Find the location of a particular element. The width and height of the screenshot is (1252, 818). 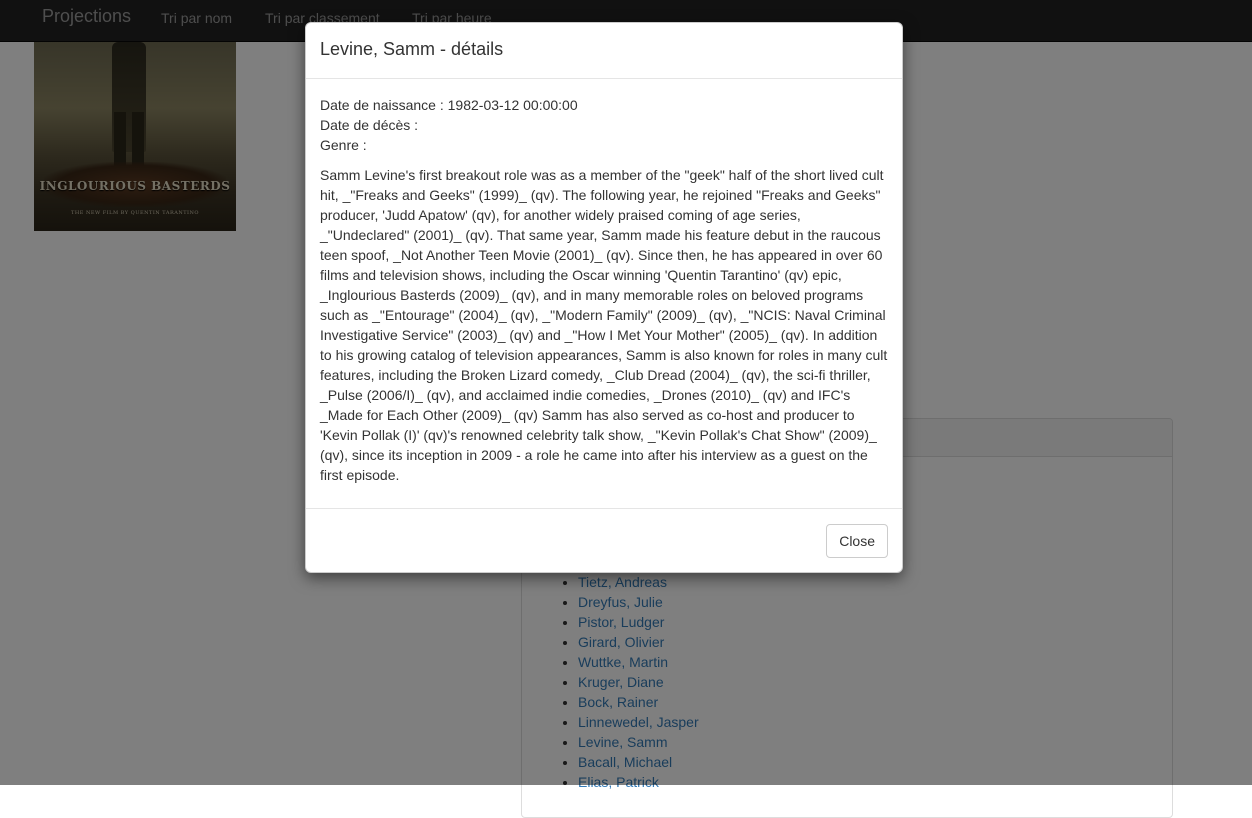

modal-title: Levine, Samm - détails is located at coordinates (412, 49).